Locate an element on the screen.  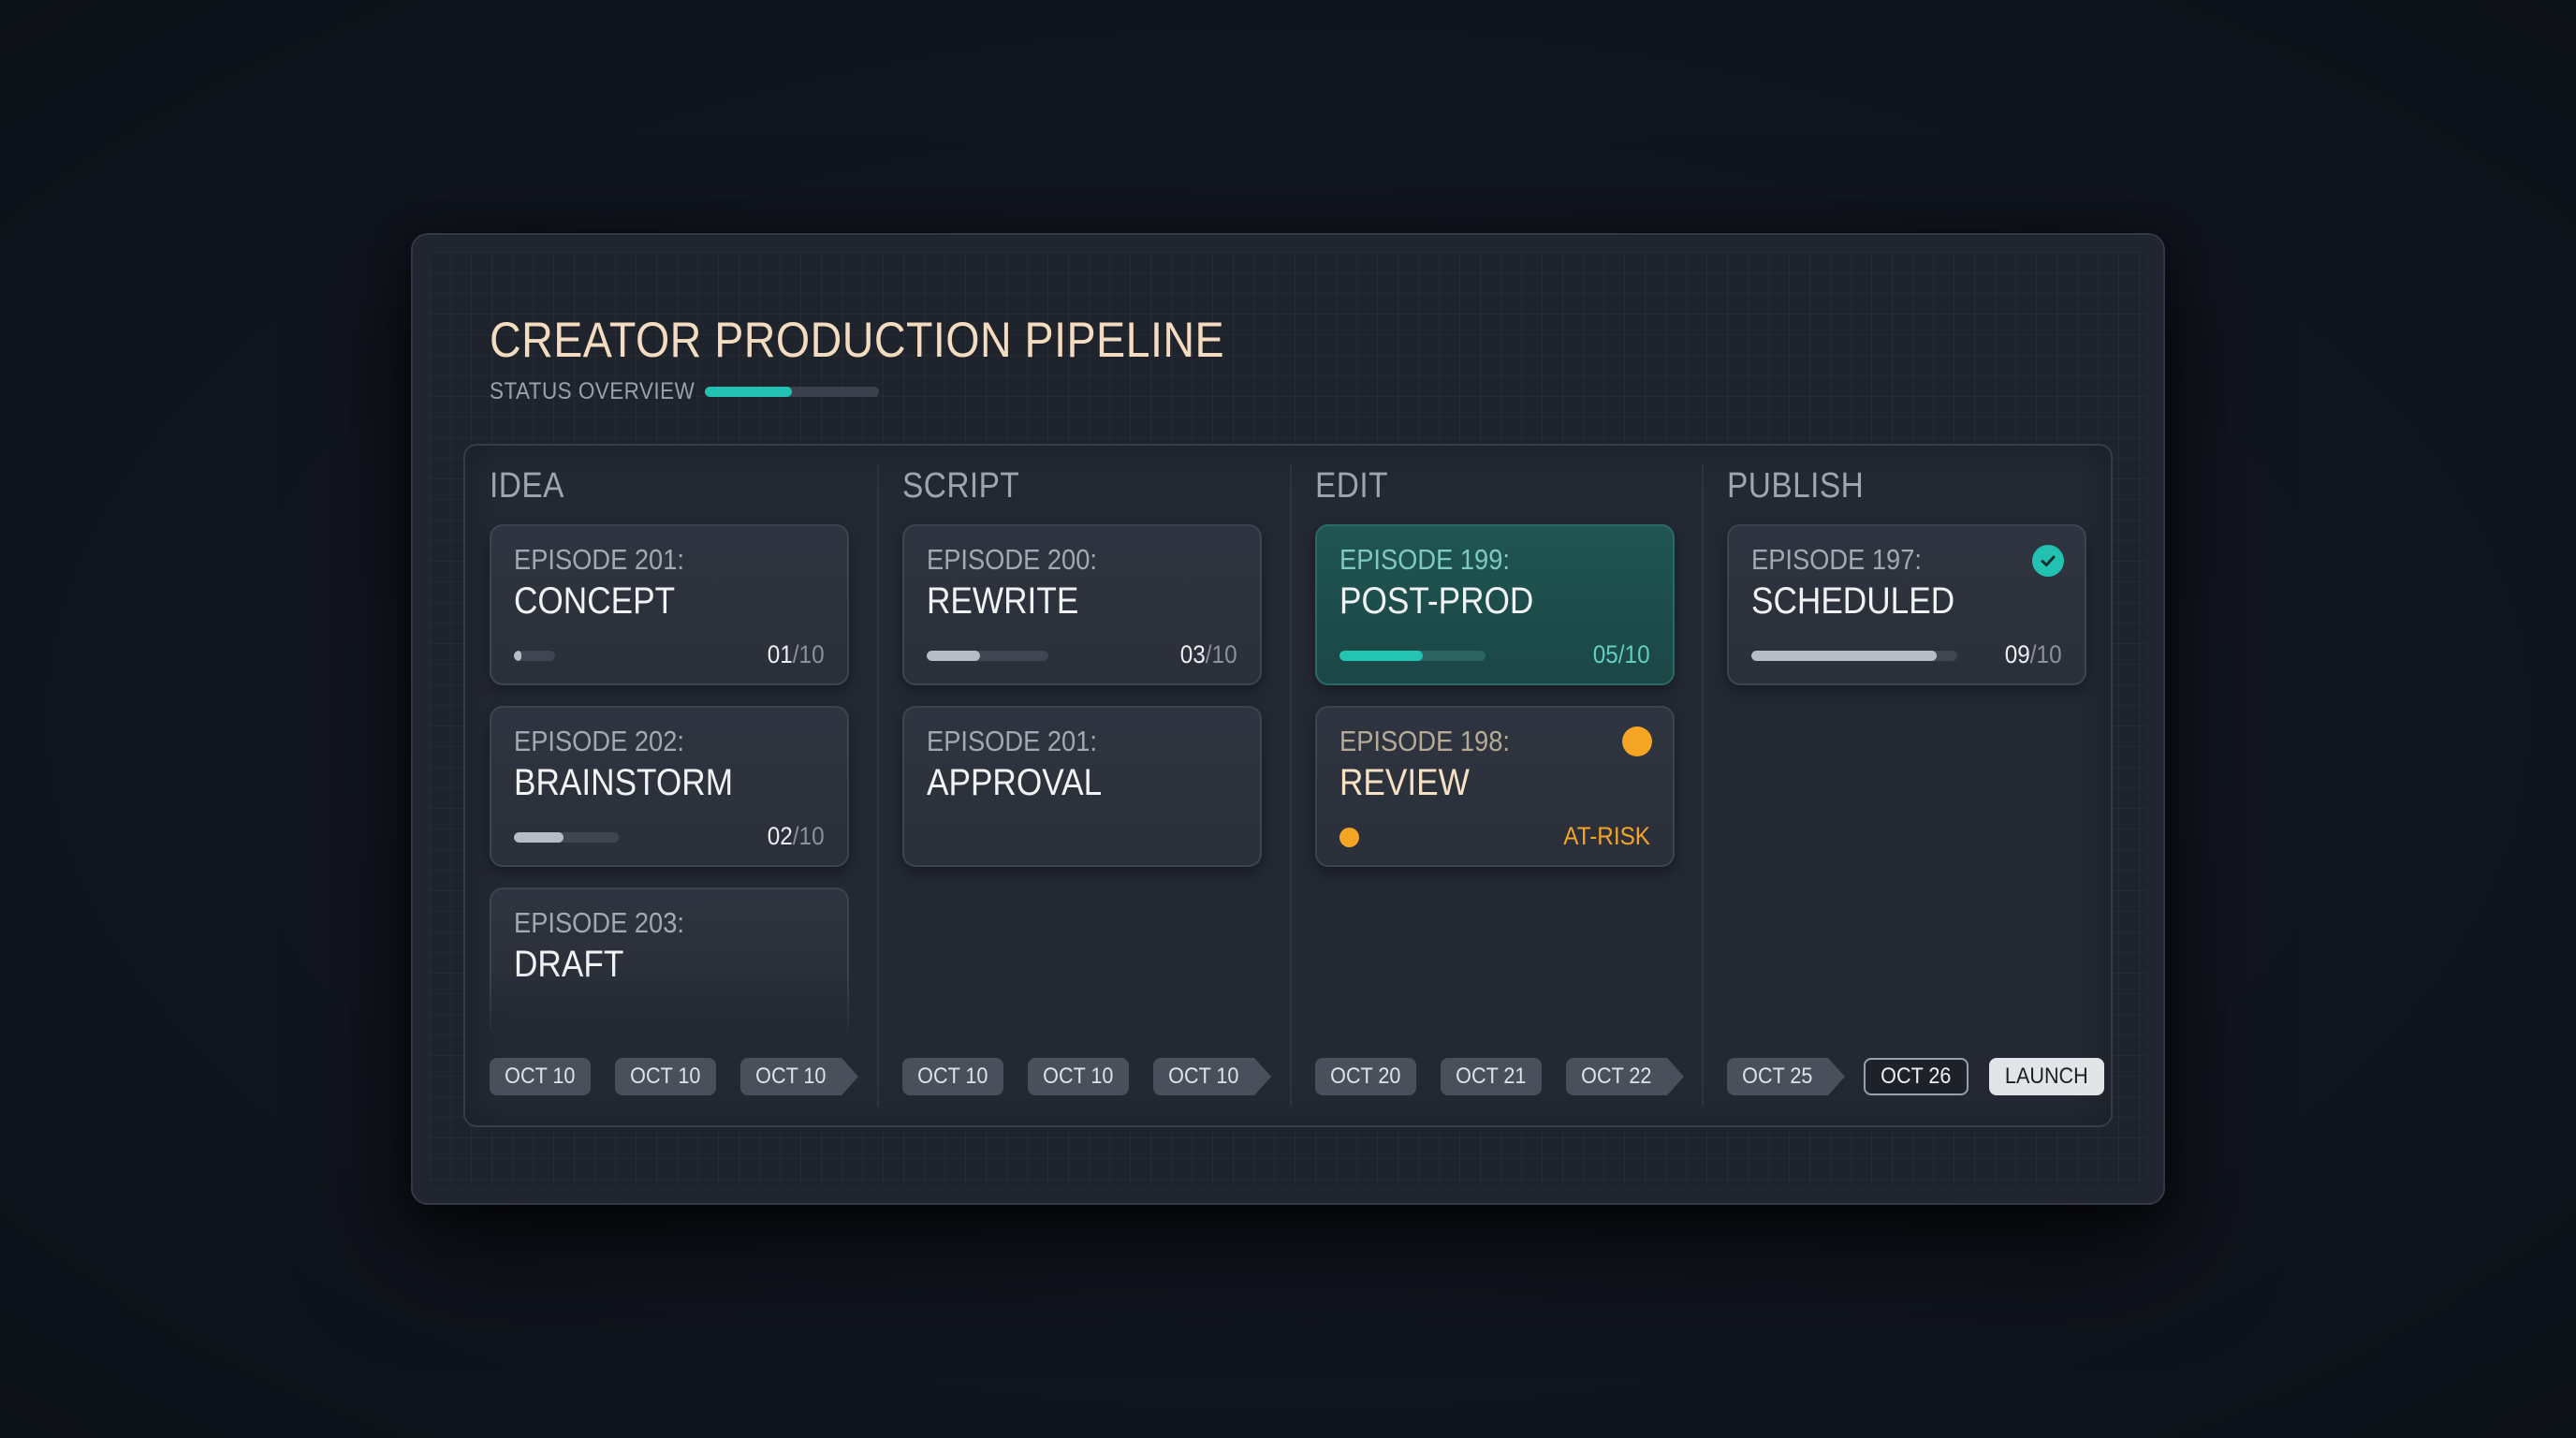
count-value: 03 is located at coordinates (1193, 654).